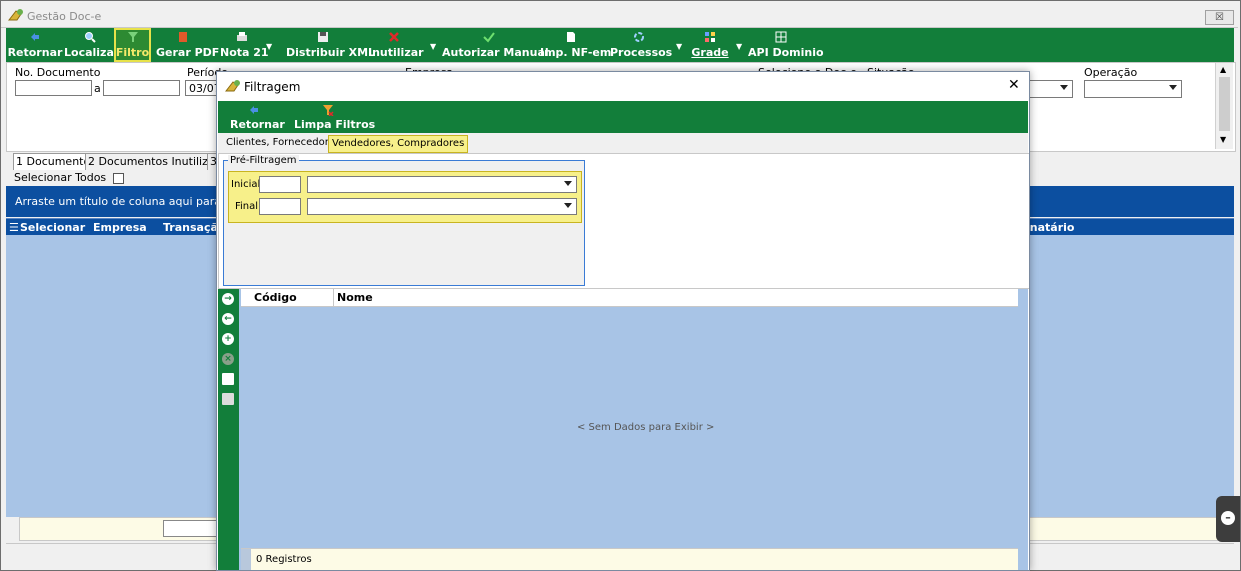 This screenshot has width=1241, height=571. What do you see at coordinates (333, 297) in the screenshot?
I see `column-divider` at bounding box center [333, 297].